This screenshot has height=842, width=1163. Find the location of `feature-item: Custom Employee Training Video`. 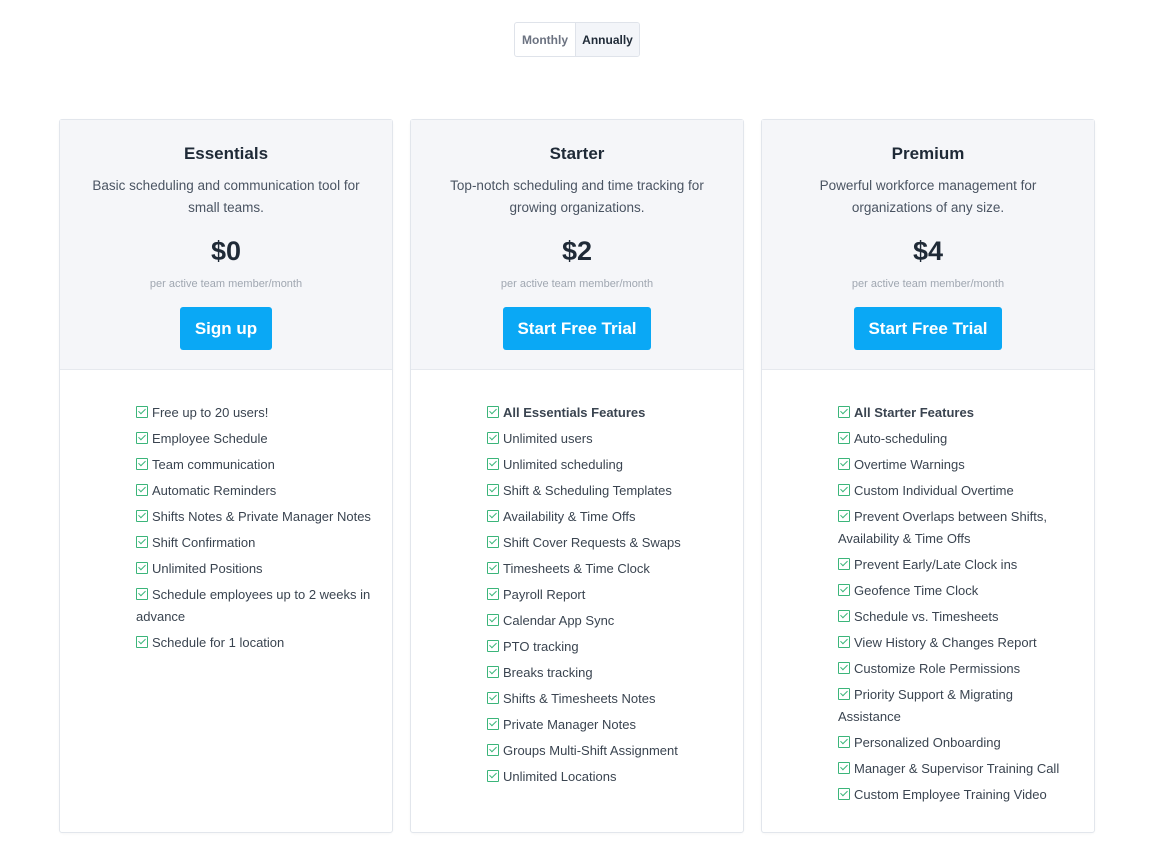

feature-item: Custom Employee Training Video is located at coordinates (954, 795).